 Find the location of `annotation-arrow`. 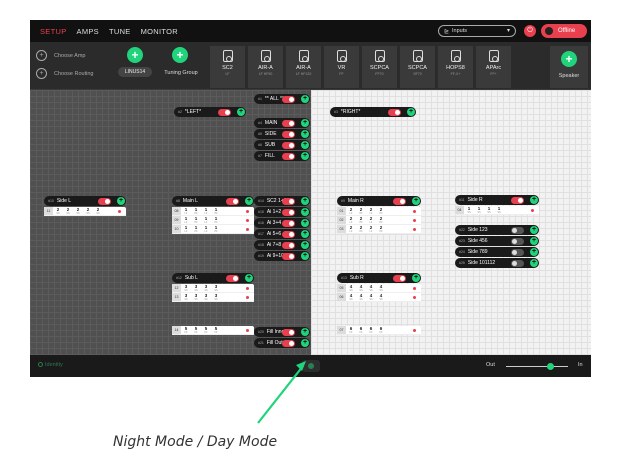

annotation-arrow is located at coordinates (281, 392).